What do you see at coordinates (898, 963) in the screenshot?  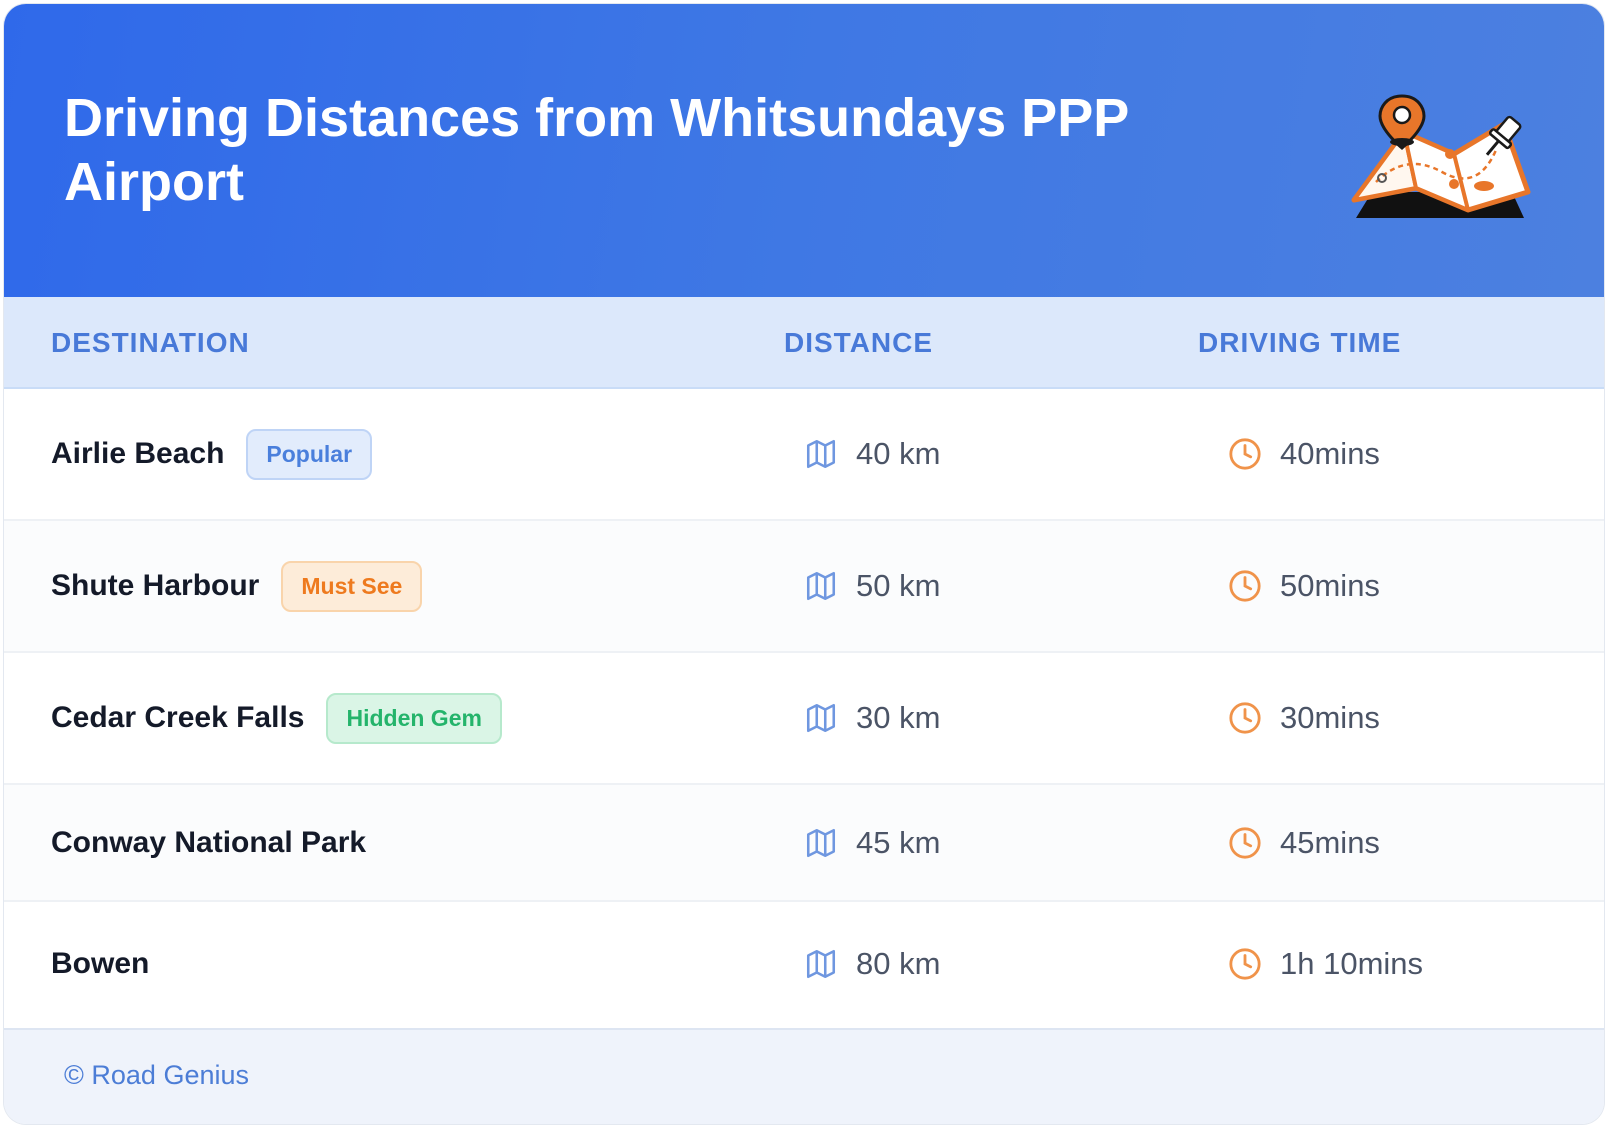 I see `distance-value: 80 km` at bounding box center [898, 963].